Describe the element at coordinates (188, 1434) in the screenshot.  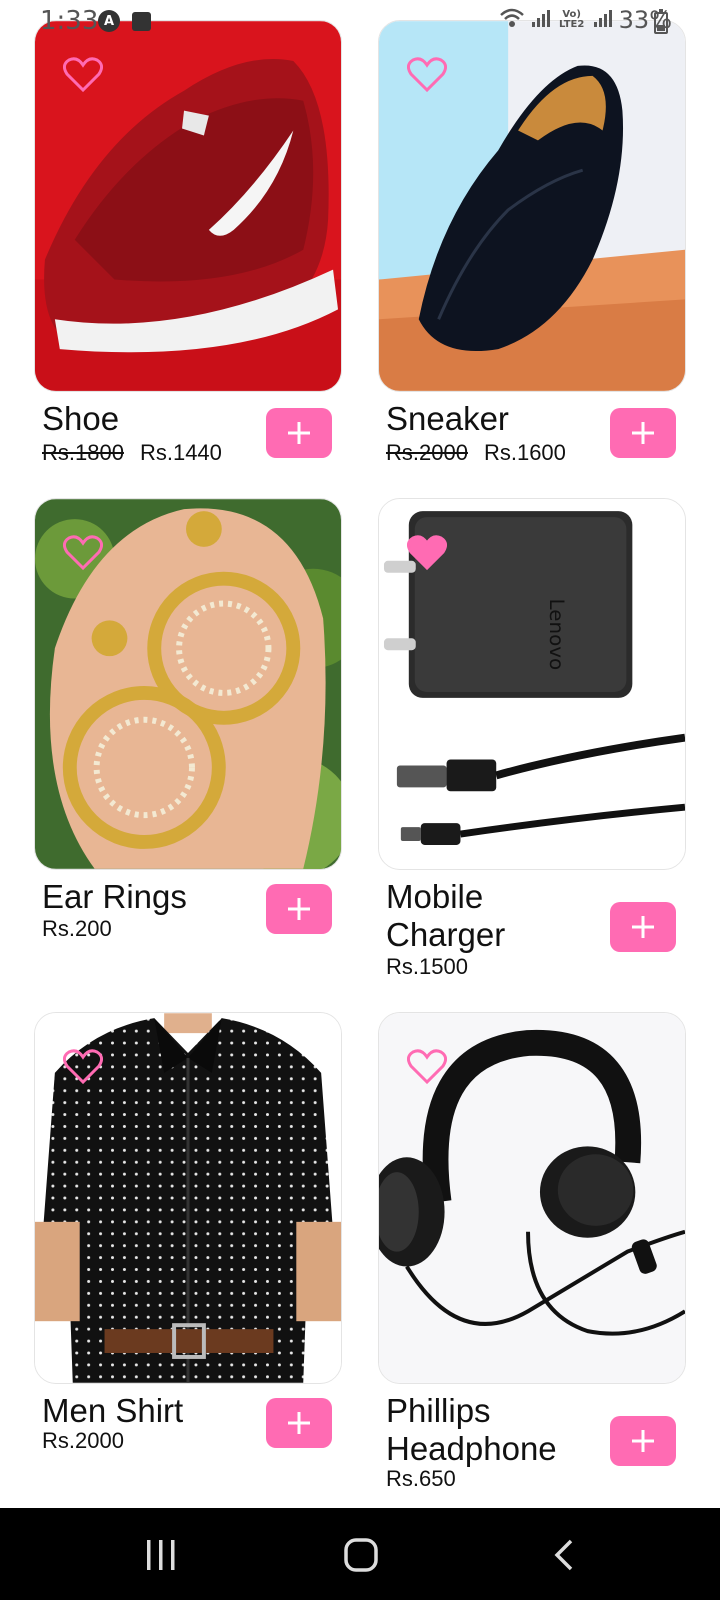
I see `product-info: Men Shirt Rs.2000` at that location.